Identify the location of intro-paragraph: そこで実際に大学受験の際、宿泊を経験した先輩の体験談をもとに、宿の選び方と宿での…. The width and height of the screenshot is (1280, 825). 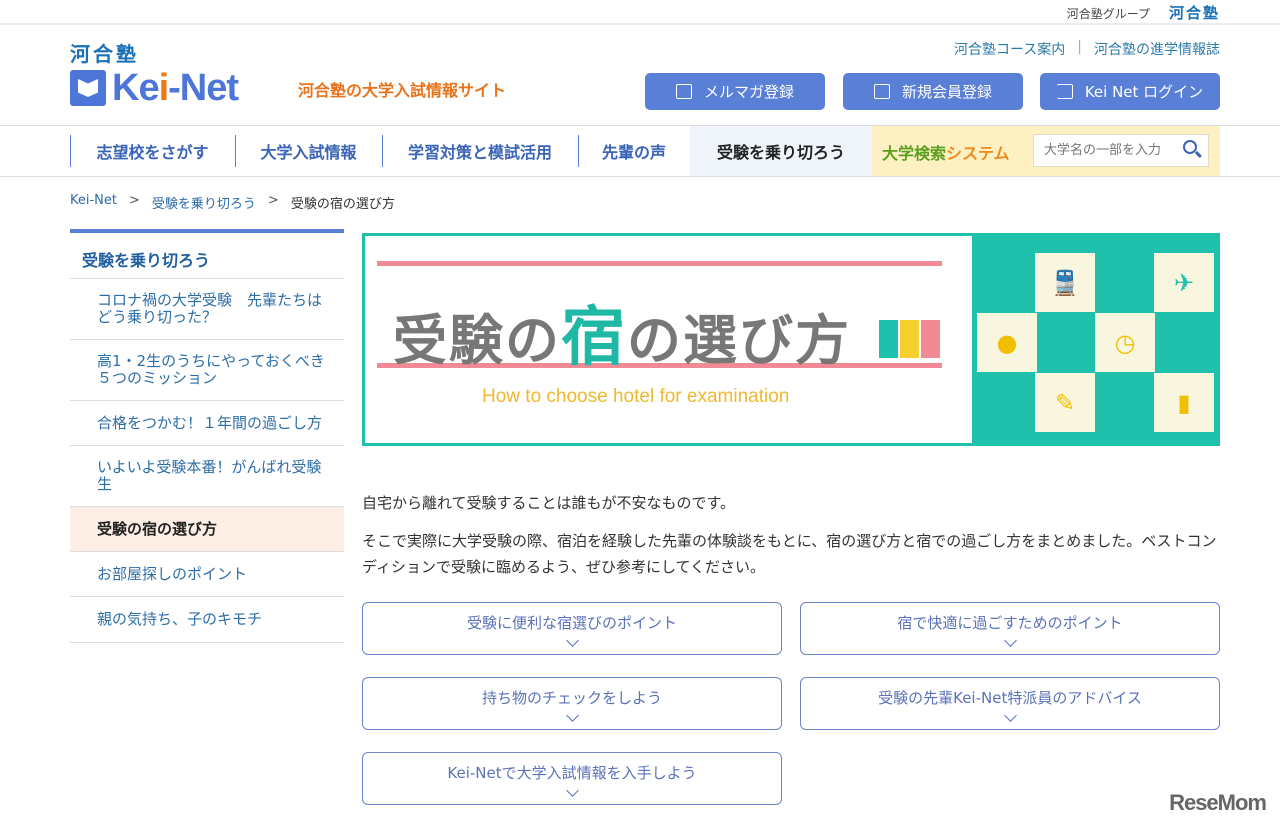
(789, 554).